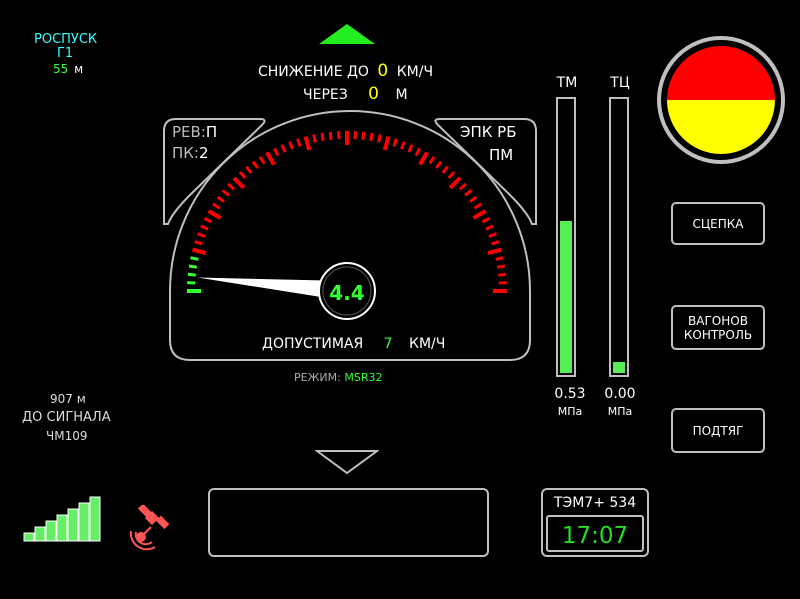 The width and height of the screenshot is (800, 599). I want to click on coupling-button: СЦЕПКА, so click(718, 223).